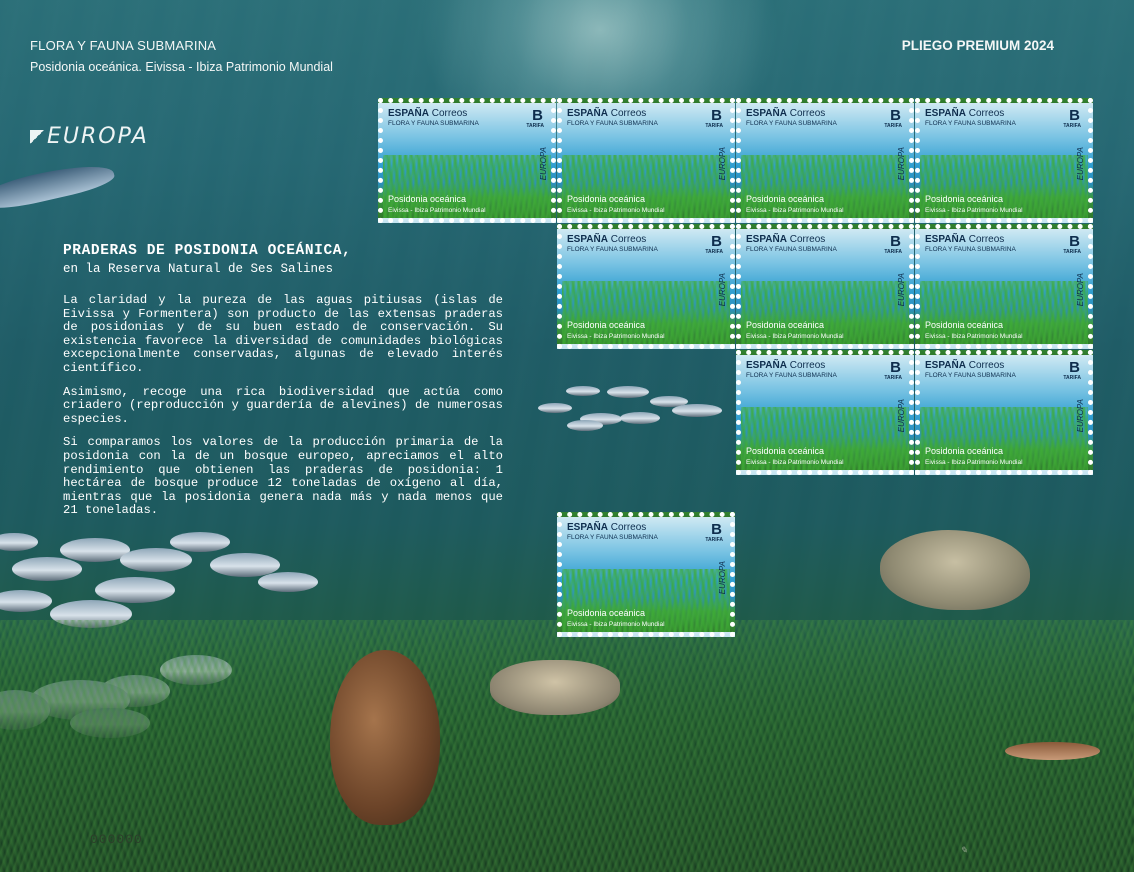 This screenshot has height=872, width=1134. What do you see at coordinates (116, 839) in the screenshot?
I see `serial-number: 000000` at bounding box center [116, 839].